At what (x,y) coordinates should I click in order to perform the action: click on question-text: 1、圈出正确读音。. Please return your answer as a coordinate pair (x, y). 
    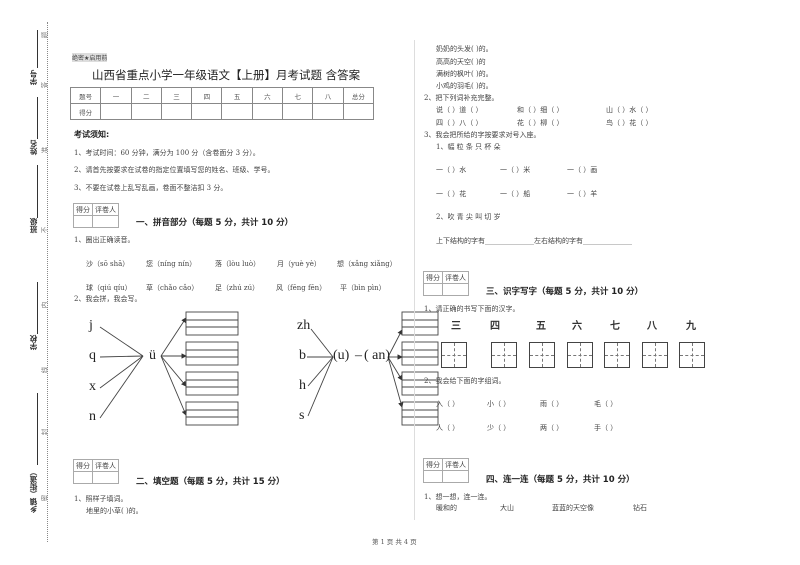
    Looking at the image, I should click on (104, 240).